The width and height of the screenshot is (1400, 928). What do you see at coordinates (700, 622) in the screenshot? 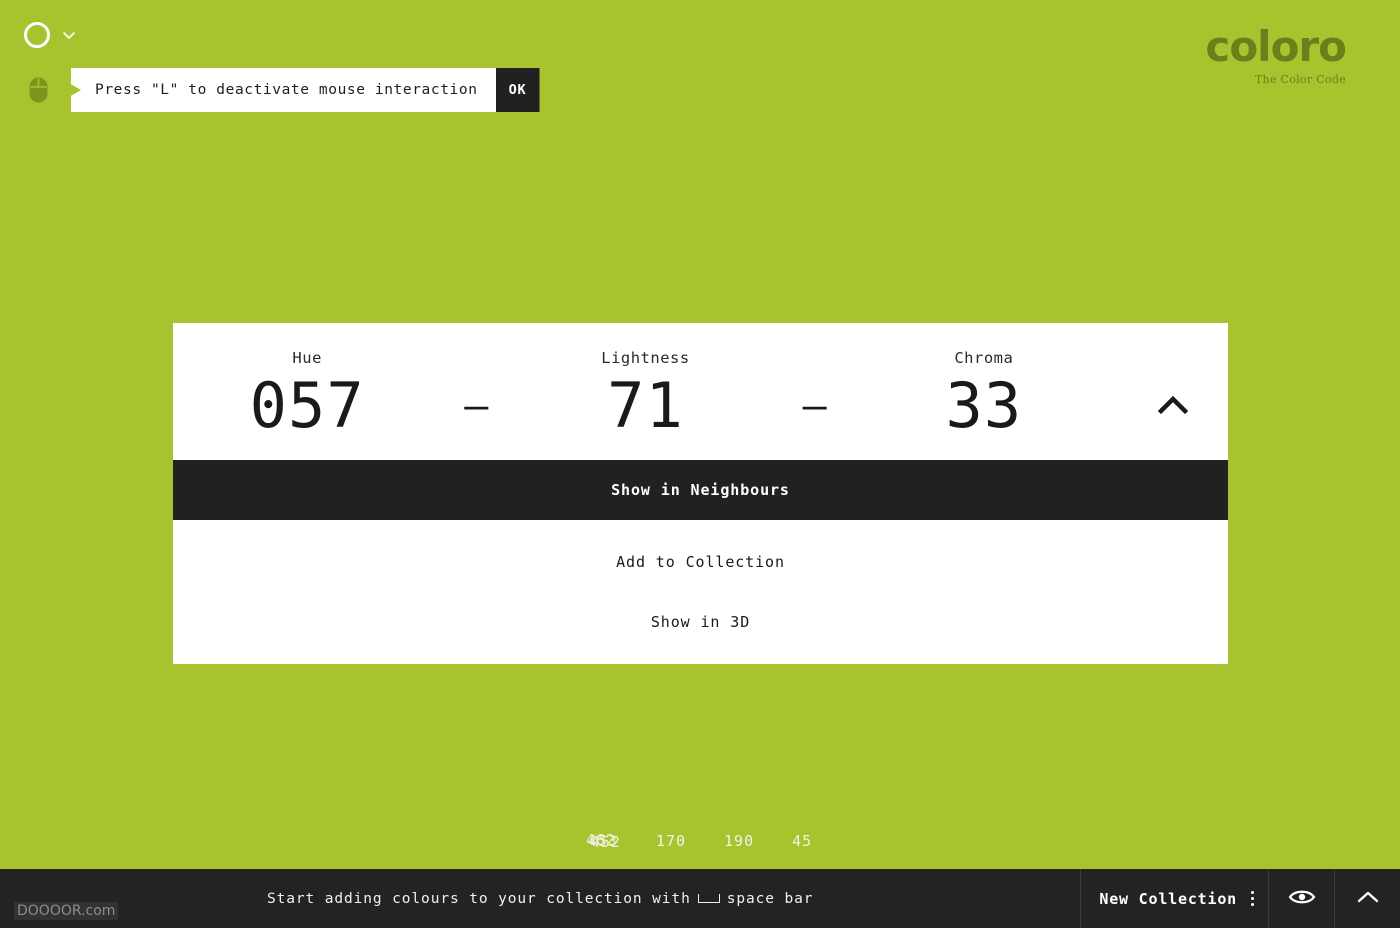
I see `menu-item-show-in-3d: Show in 3D` at bounding box center [700, 622].